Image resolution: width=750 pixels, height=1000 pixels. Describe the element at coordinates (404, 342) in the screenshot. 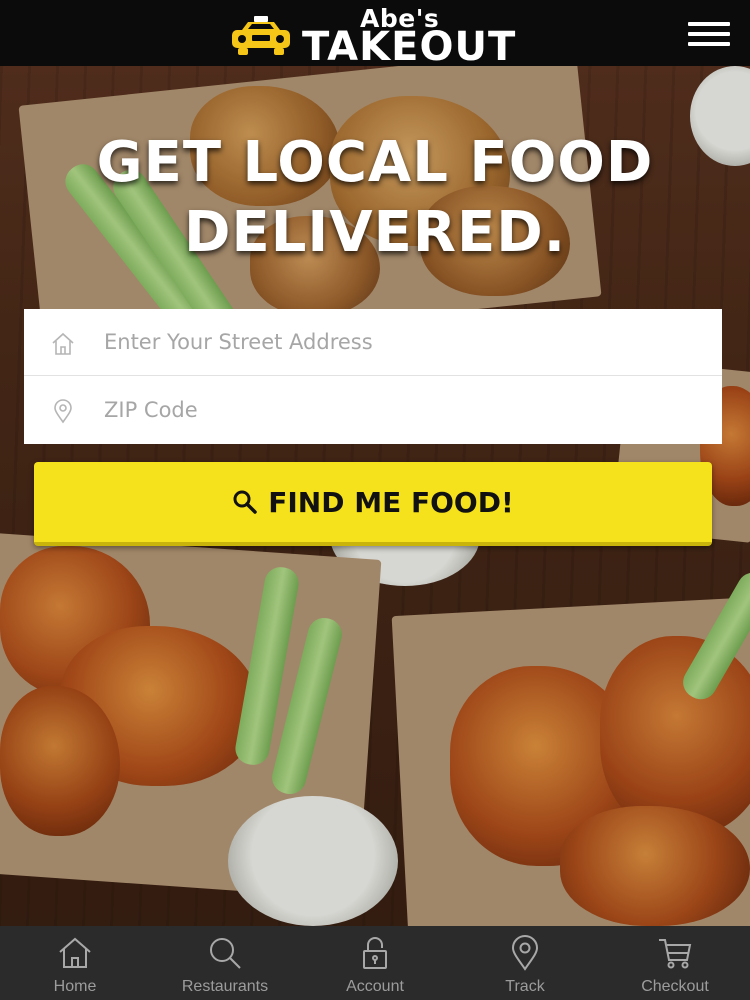

I see `street-address-input` at that location.